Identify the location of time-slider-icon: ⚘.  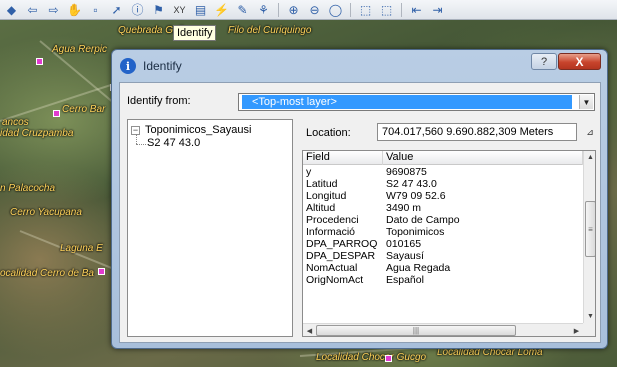
(263, 9).